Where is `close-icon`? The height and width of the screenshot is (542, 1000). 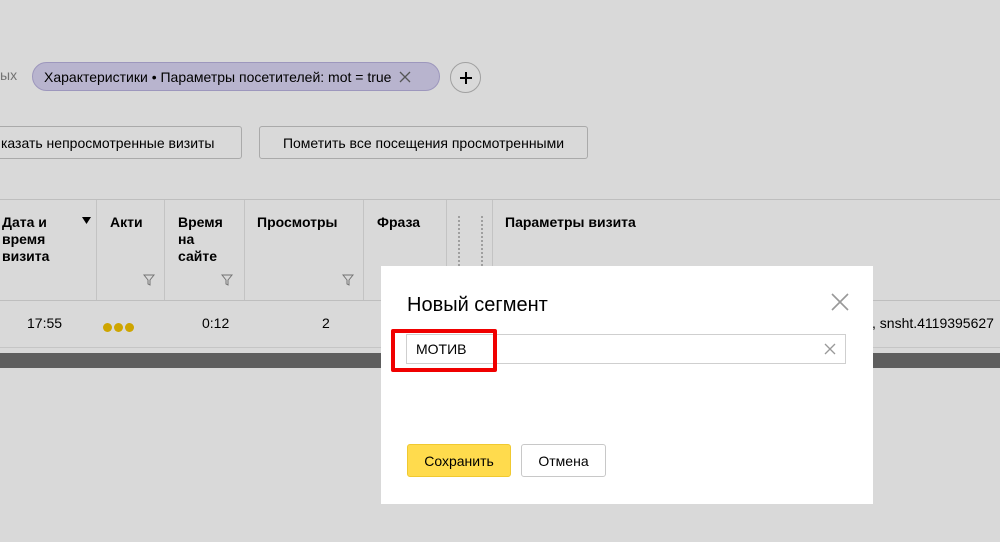
close-icon is located at coordinates (840, 302).